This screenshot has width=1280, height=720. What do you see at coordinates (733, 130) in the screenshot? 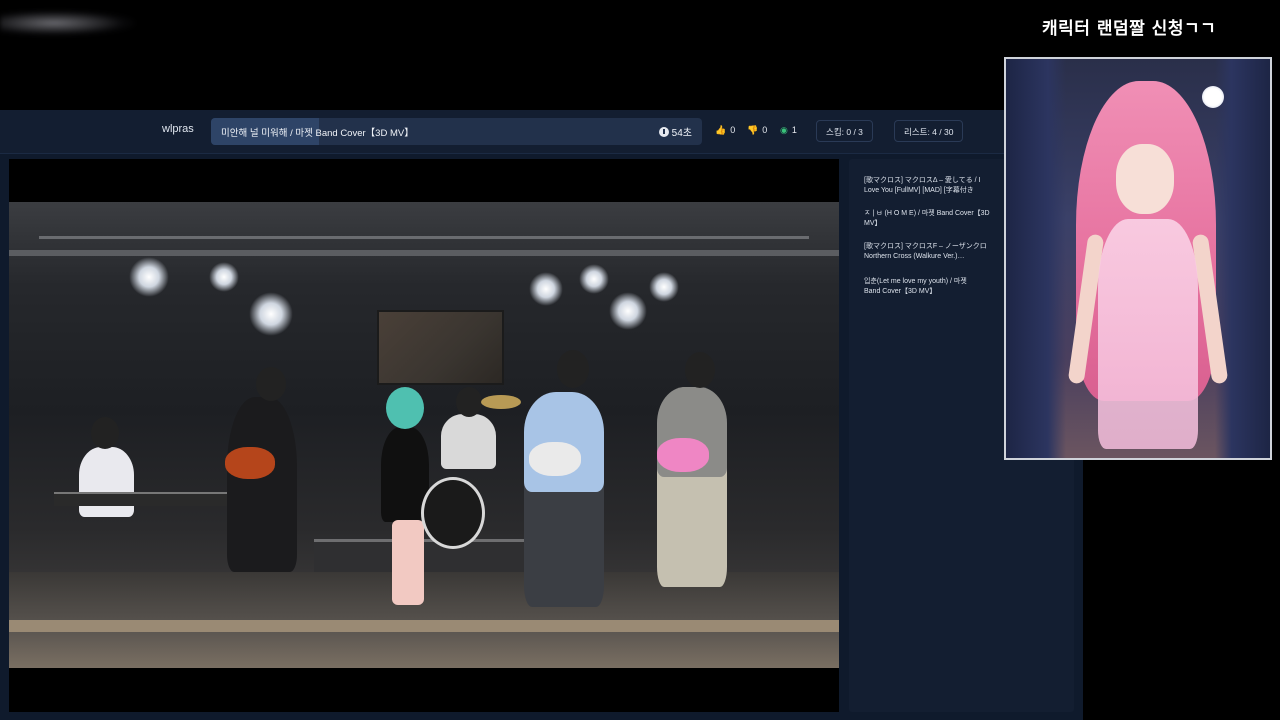
I see `like-count: 0` at bounding box center [733, 130].